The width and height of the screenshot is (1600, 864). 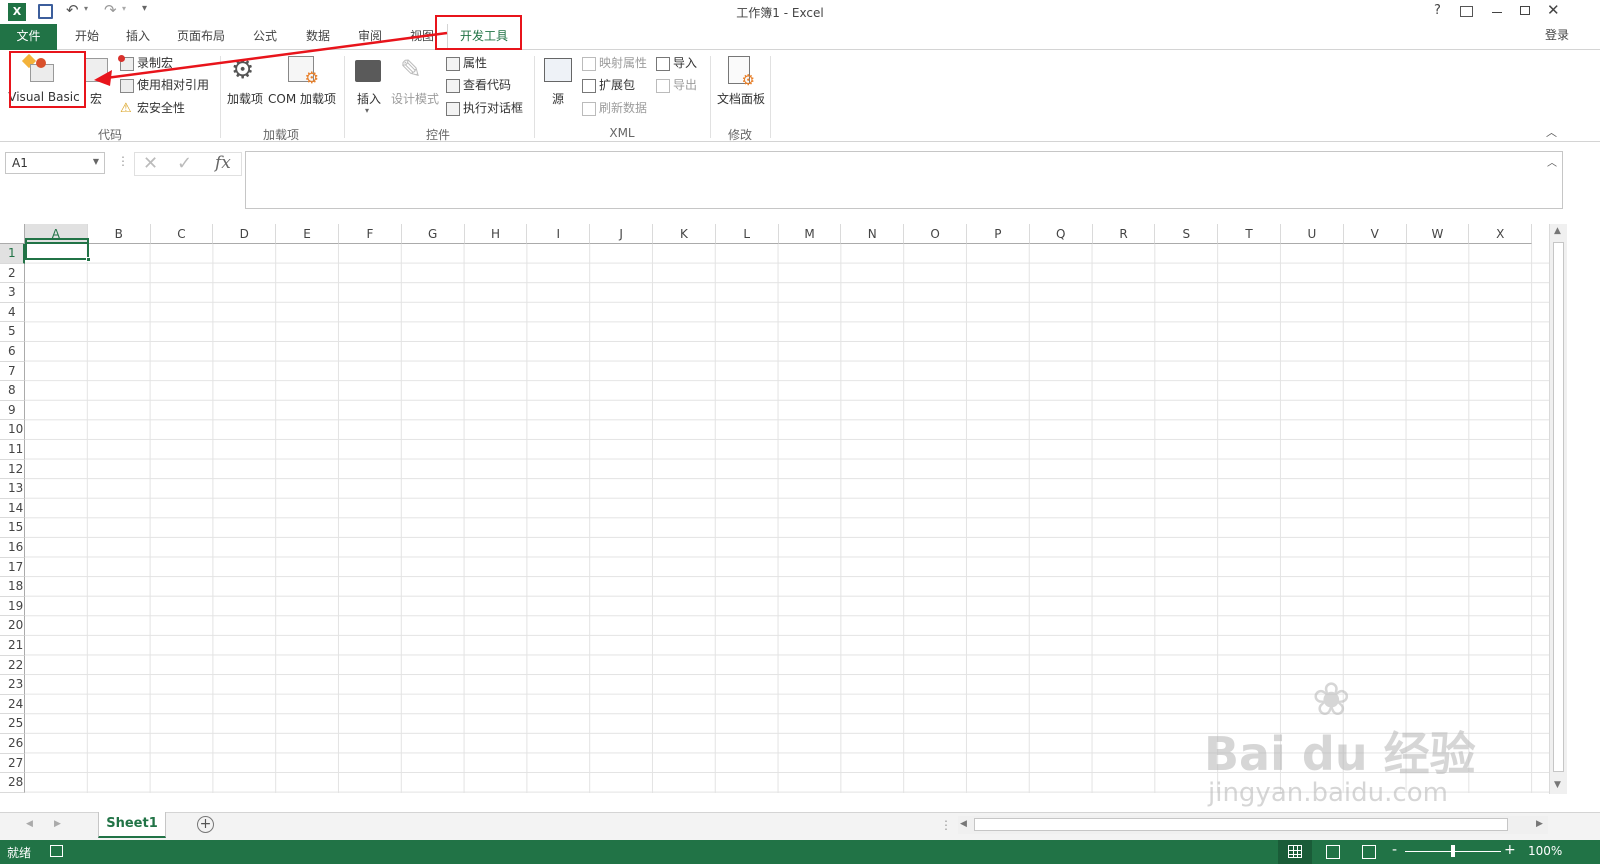 What do you see at coordinates (12, 332) in the screenshot?
I see `row-header: 5` at bounding box center [12, 332].